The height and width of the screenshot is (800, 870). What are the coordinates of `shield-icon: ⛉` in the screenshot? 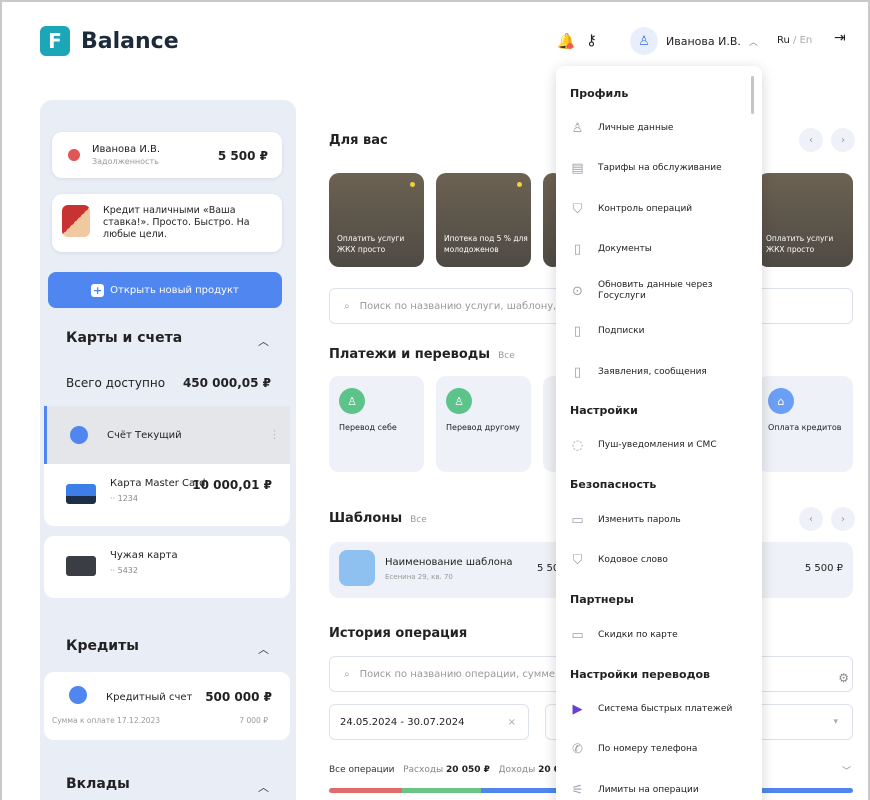 It's located at (577, 209).